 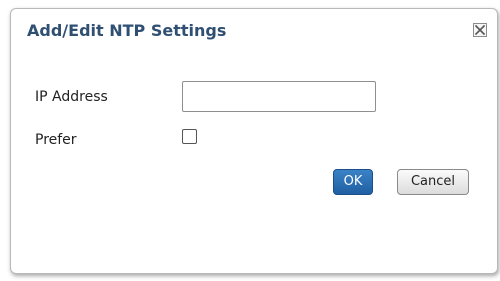 I want to click on ip-address-input, so click(x=279, y=96).